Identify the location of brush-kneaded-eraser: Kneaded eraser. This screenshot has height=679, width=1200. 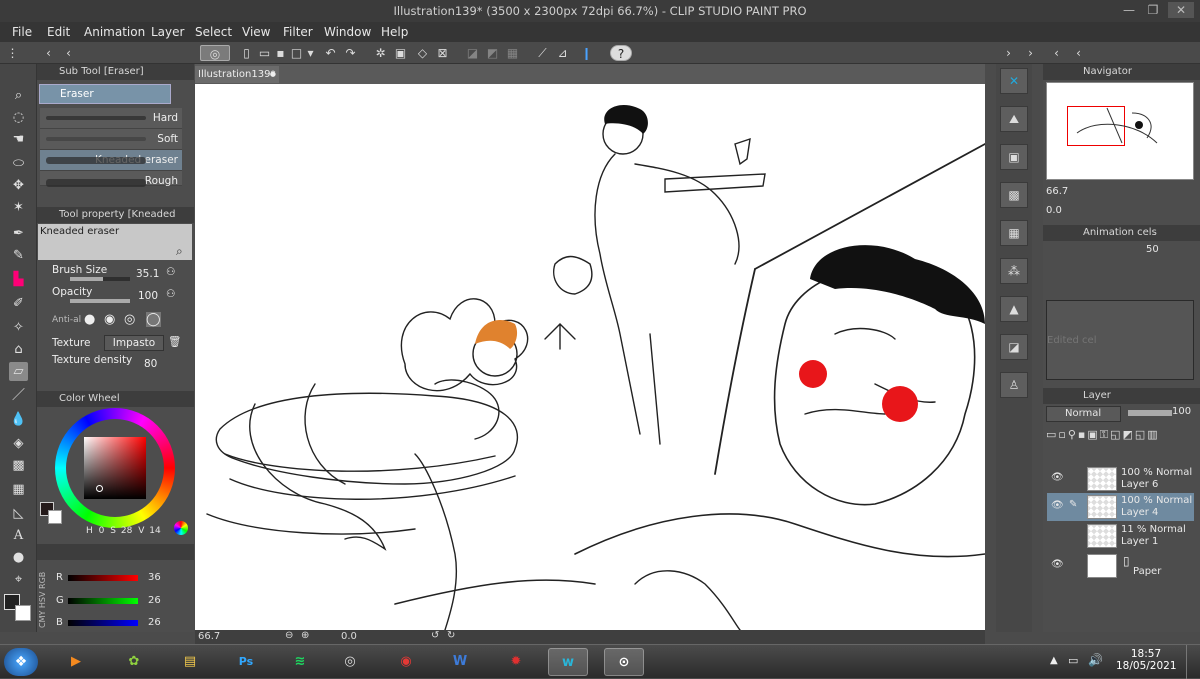
(111, 160).